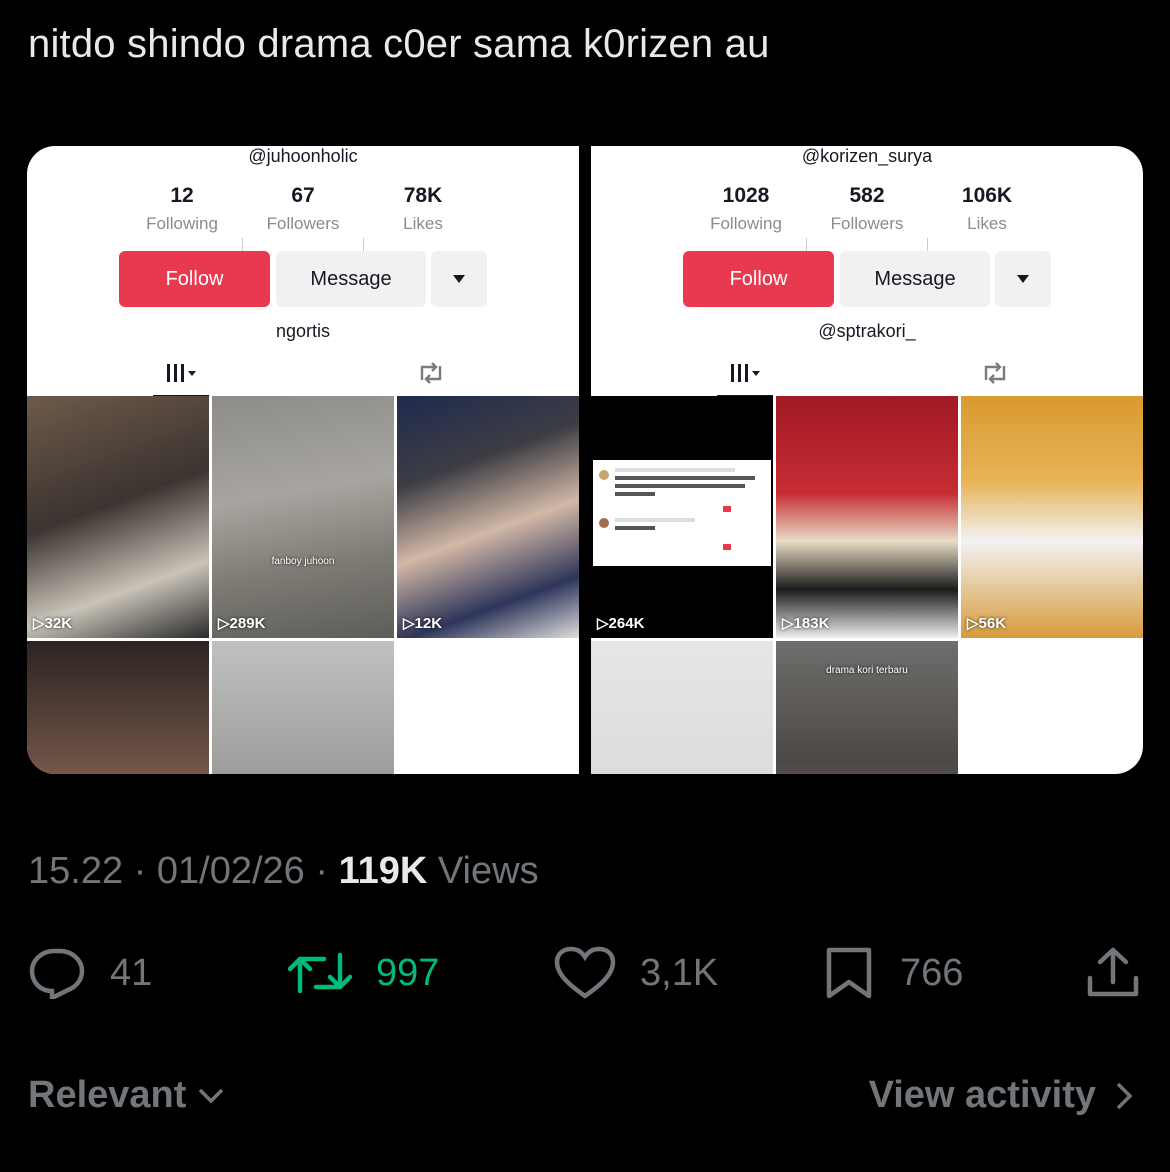  I want to click on tweet-metadata: 15.22 · 01/02/26 · 119K Views, so click(283, 871).